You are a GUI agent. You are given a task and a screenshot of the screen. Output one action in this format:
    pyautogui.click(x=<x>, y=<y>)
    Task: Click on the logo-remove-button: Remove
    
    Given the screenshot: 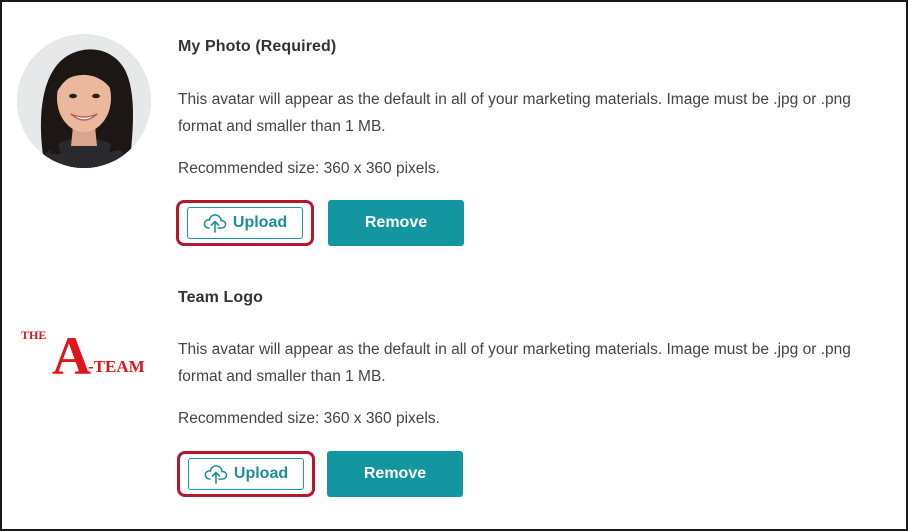 What is the action you would take?
    pyautogui.click(x=395, y=474)
    